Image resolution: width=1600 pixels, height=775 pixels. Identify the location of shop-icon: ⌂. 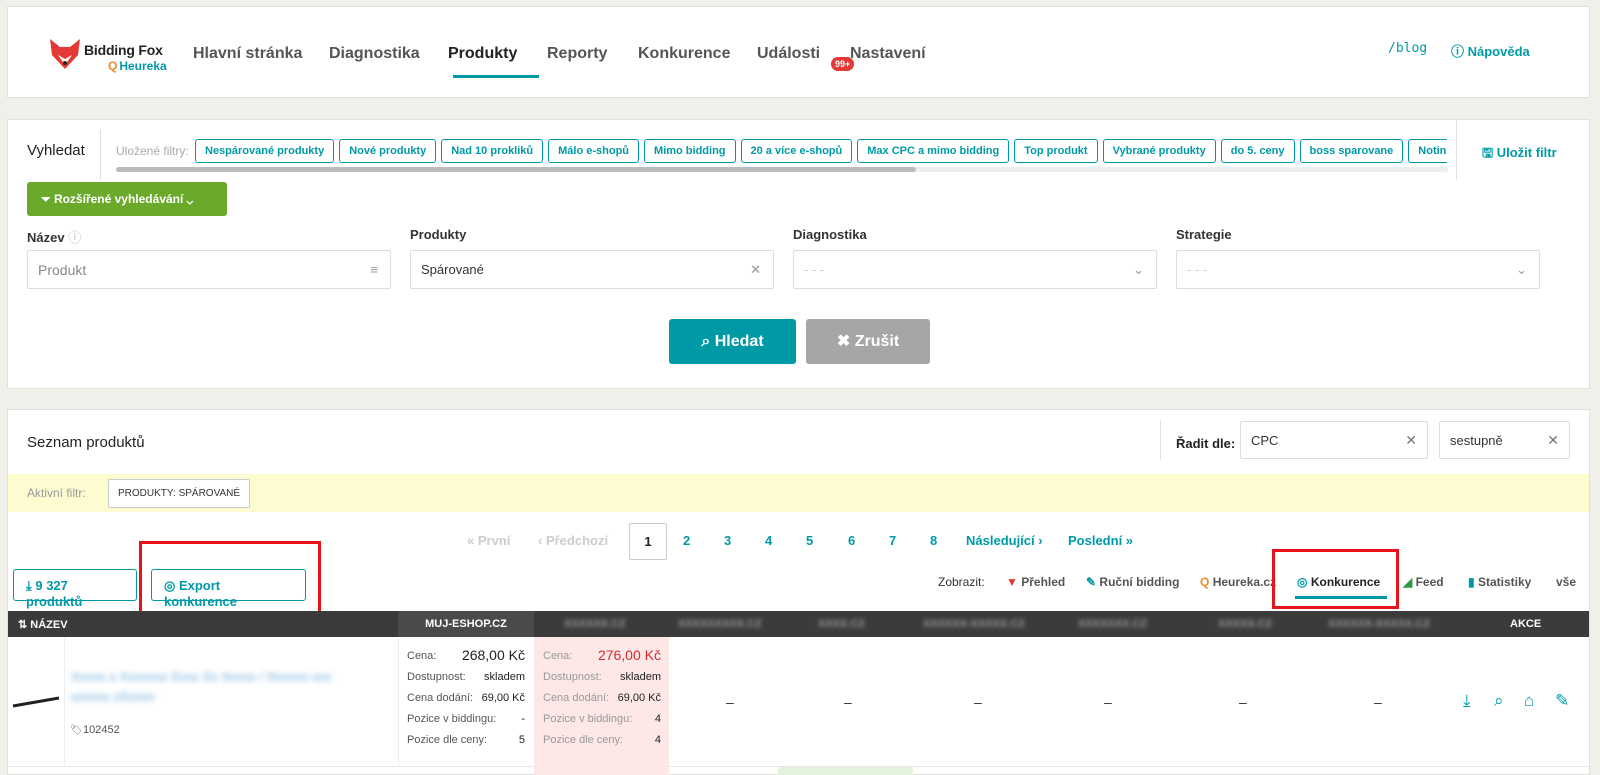
(1529, 701).